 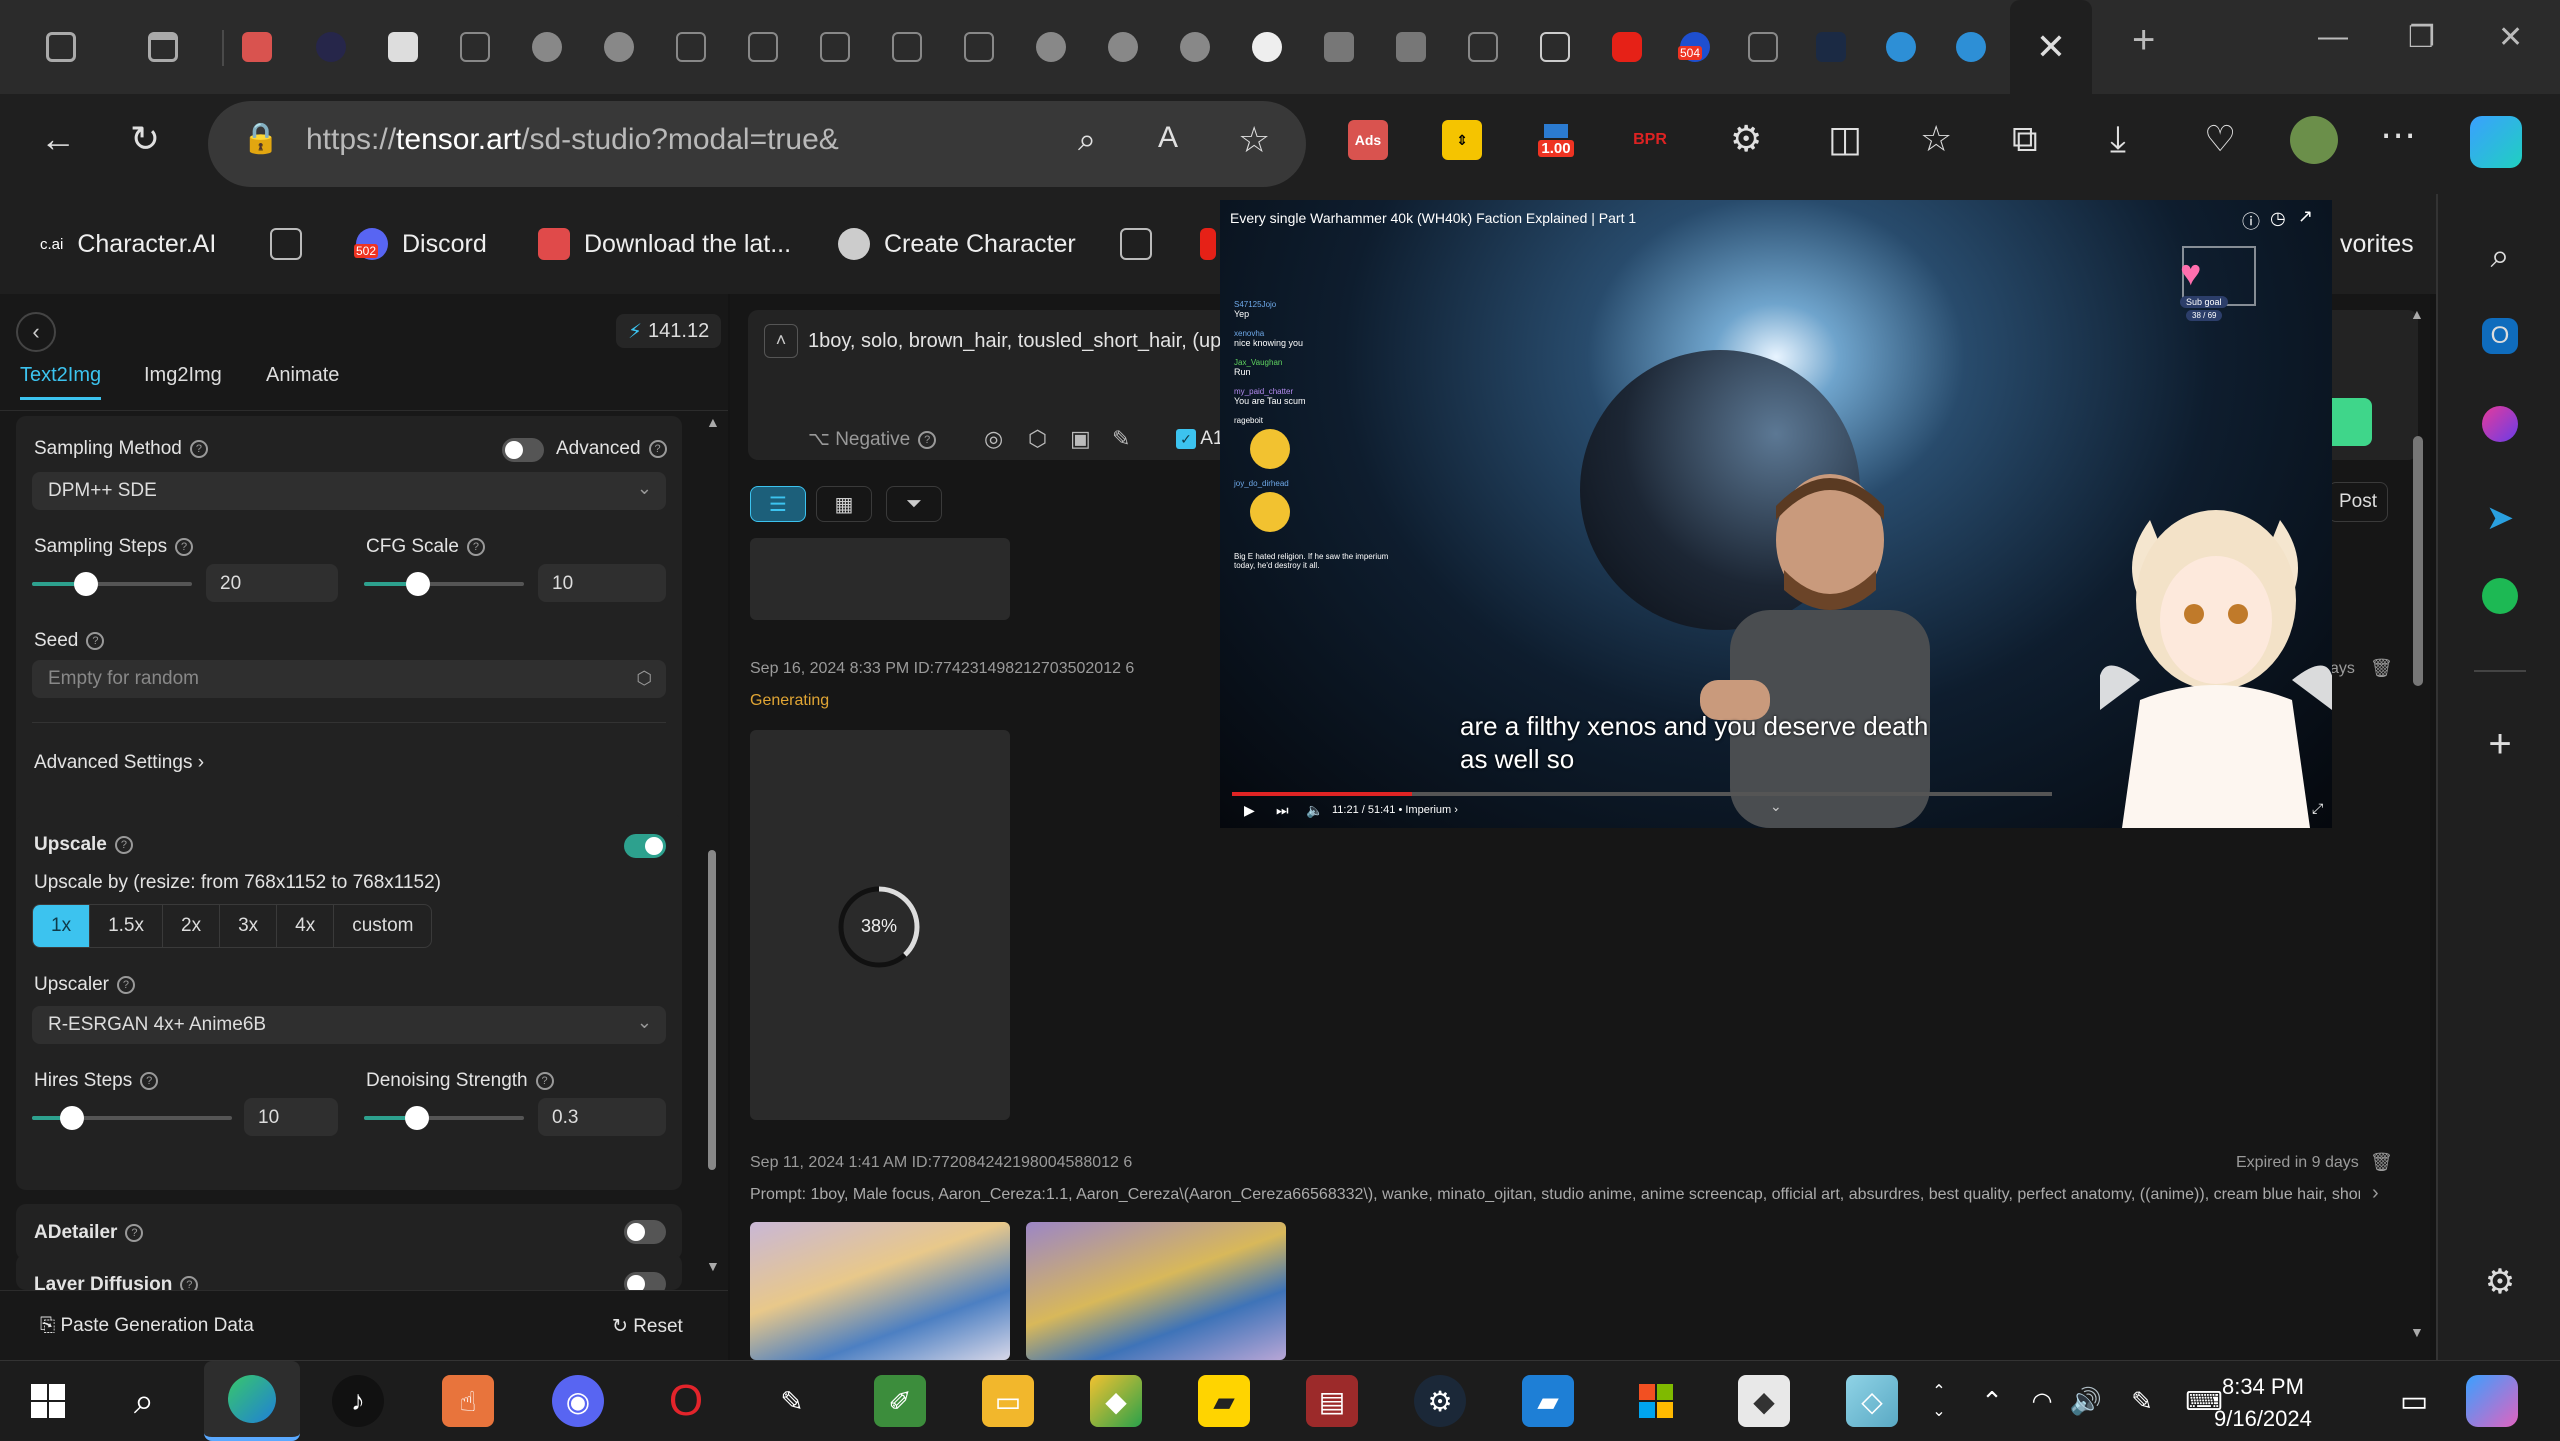 I want to click on upscale-option: 4x, so click(x=306, y=926).